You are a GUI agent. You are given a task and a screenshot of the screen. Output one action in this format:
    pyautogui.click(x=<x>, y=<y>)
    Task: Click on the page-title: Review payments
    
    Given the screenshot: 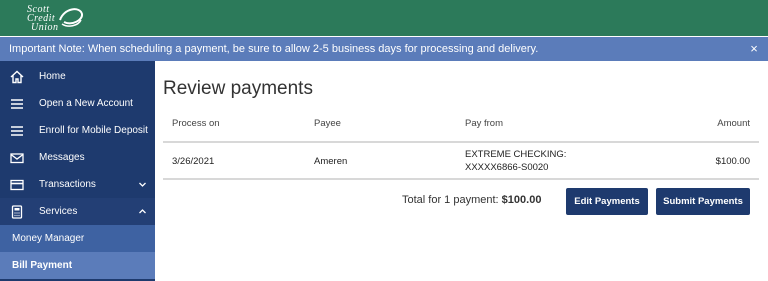 What is the action you would take?
    pyautogui.click(x=238, y=88)
    